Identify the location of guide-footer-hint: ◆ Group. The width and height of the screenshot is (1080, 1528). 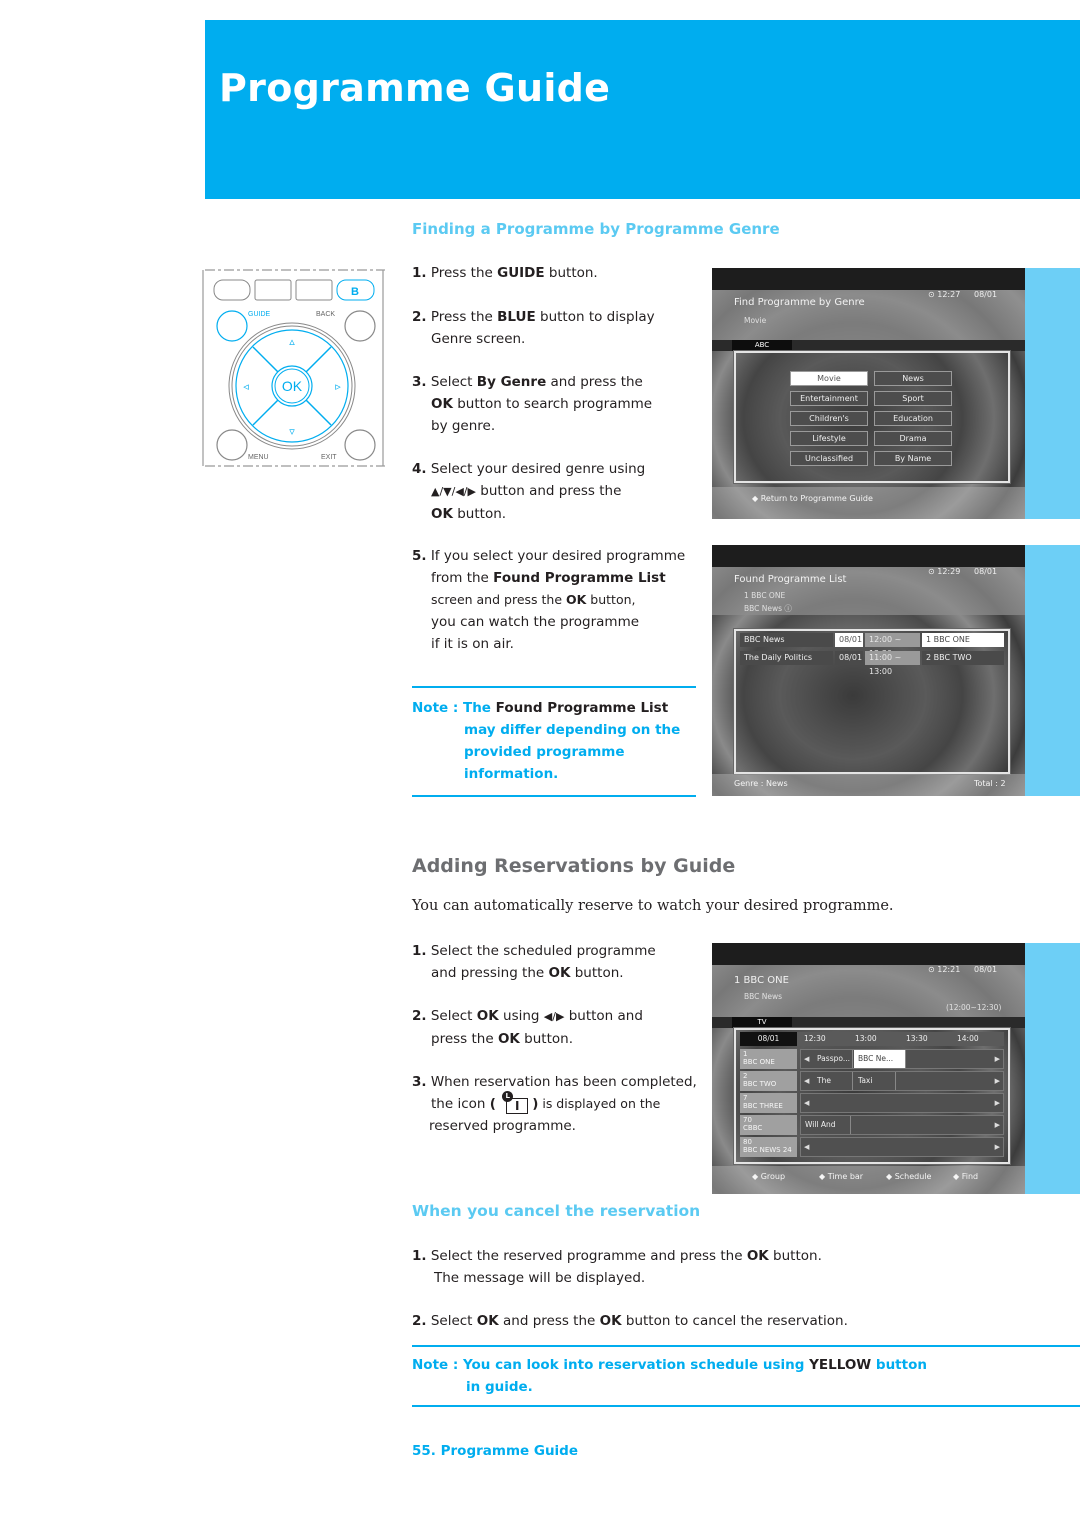
(769, 1176).